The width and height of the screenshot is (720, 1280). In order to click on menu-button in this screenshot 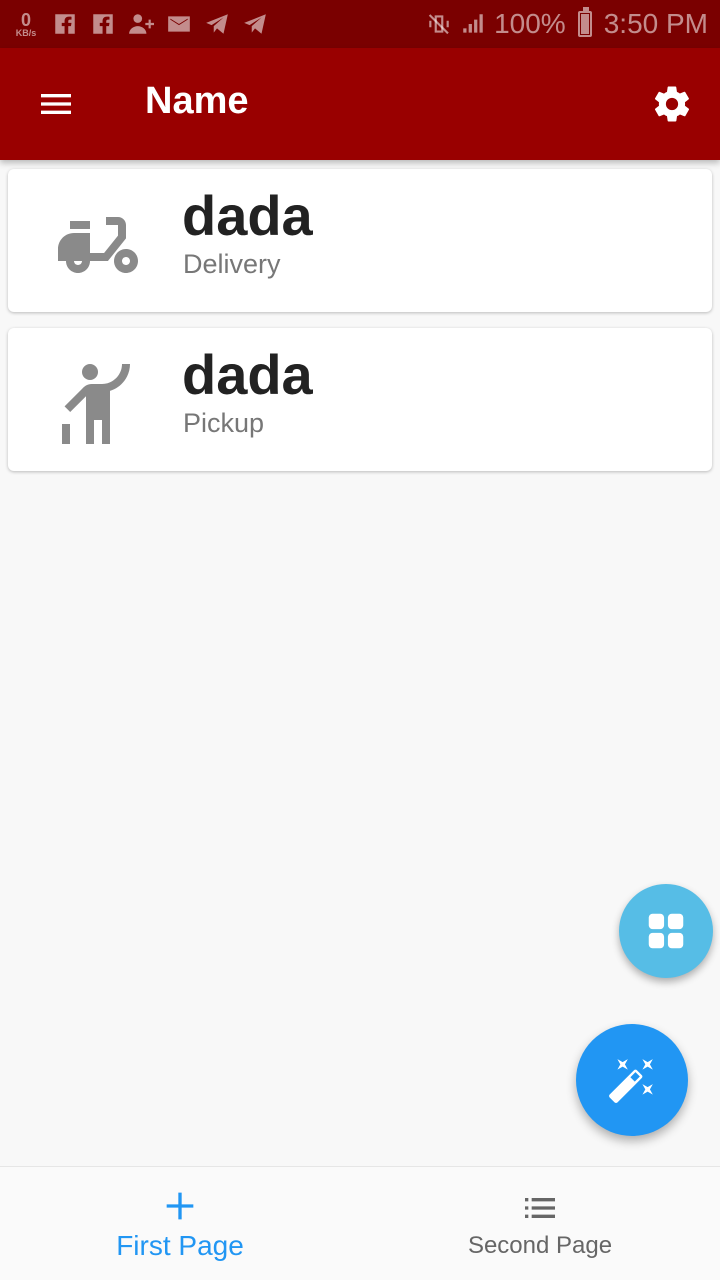, I will do `click(56, 104)`.